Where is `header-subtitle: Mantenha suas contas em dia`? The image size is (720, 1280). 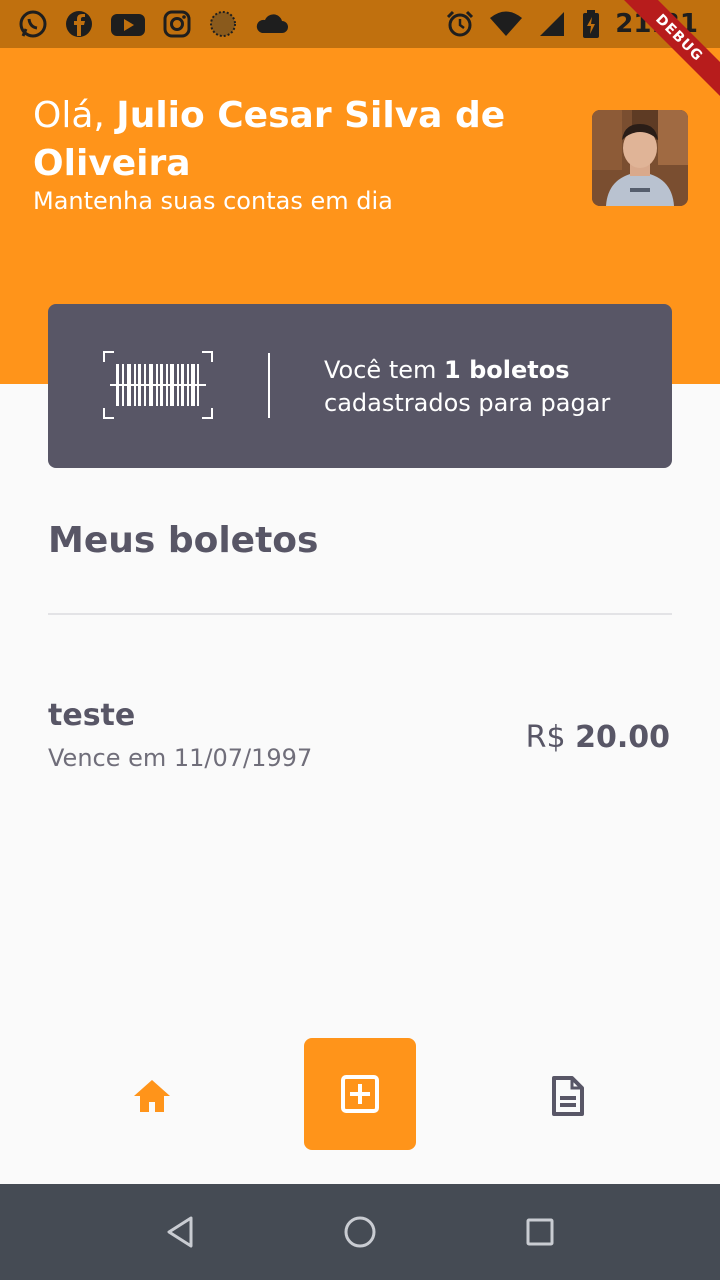 header-subtitle: Mantenha suas contas em dia is located at coordinates (213, 201).